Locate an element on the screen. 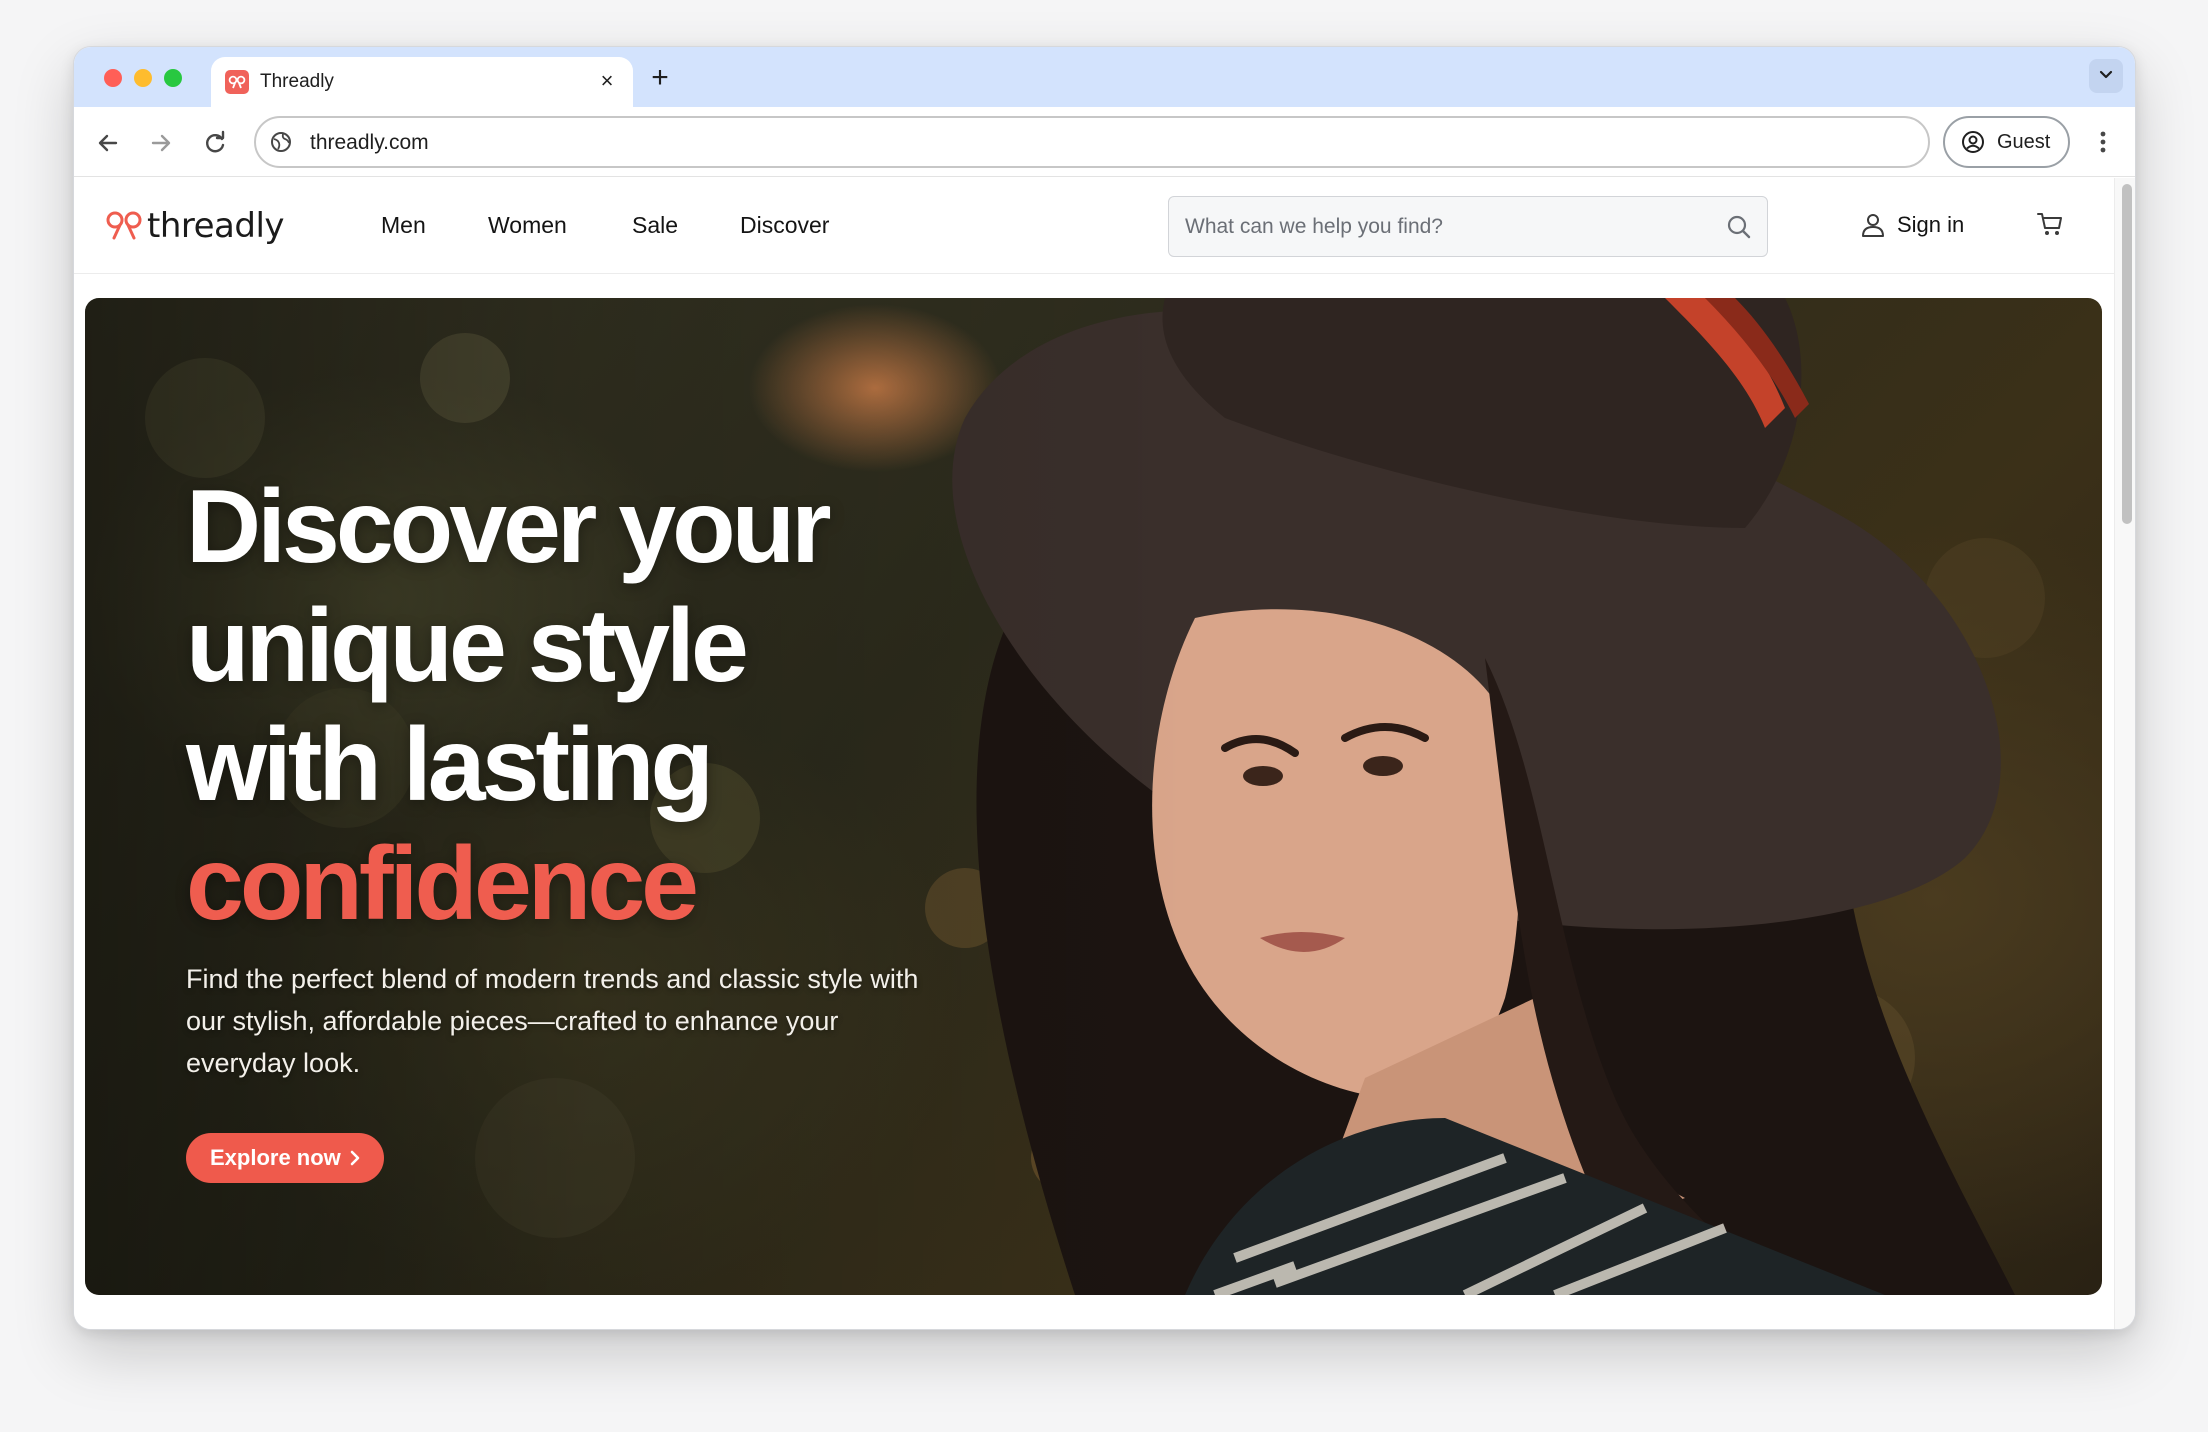  site-info-icon is located at coordinates (281, 142).